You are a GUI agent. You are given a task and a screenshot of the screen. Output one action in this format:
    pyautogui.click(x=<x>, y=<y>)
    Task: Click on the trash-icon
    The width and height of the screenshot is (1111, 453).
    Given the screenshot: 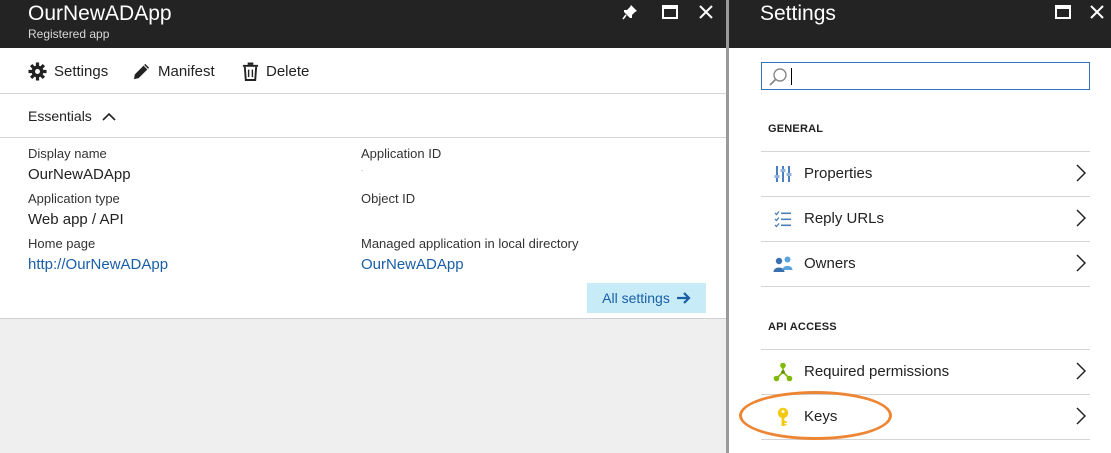 What is the action you would take?
    pyautogui.click(x=250, y=71)
    